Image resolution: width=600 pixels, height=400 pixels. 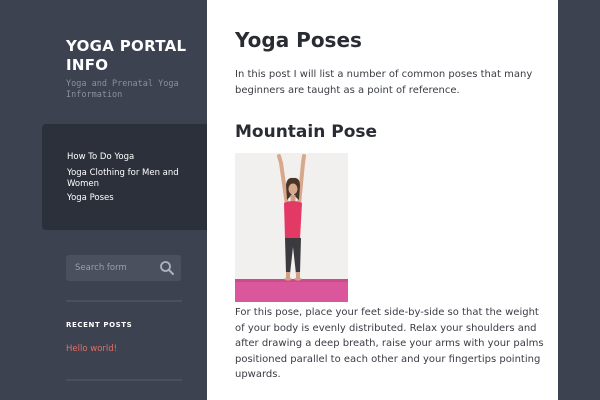 What do you see at coordinates (122, 89) in the screenshot?
I see `site-description: Yoga and Prenatal Yoga Information` at bounding box center [122, 89].